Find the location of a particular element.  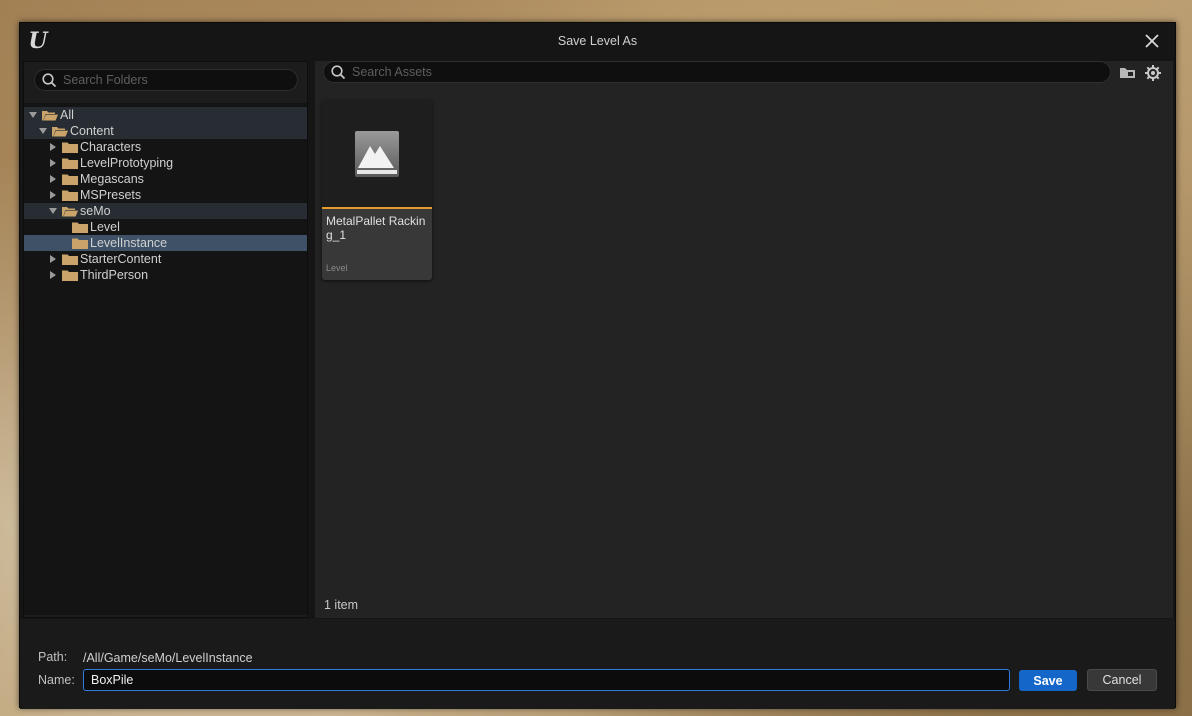

folder-label: Characters is located at coordinates (111, 147).